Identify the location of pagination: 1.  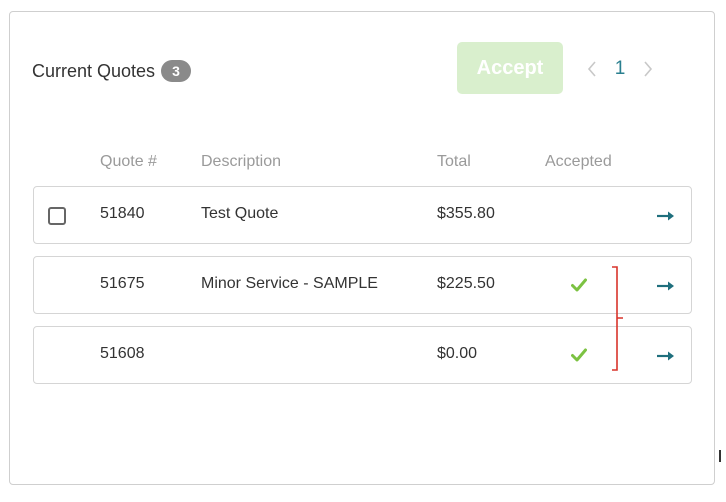
(620, 69).